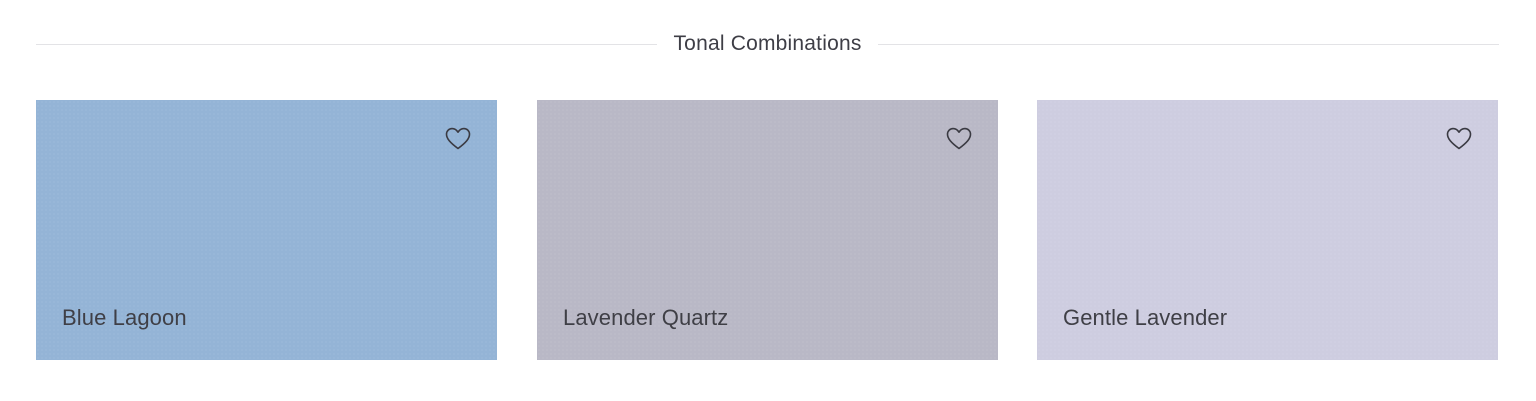 The image size is (1536, 401). Describe the element at coordinates (1145, 317) in the screenshot. I see `color-name: Gentle Lavender` at that location.